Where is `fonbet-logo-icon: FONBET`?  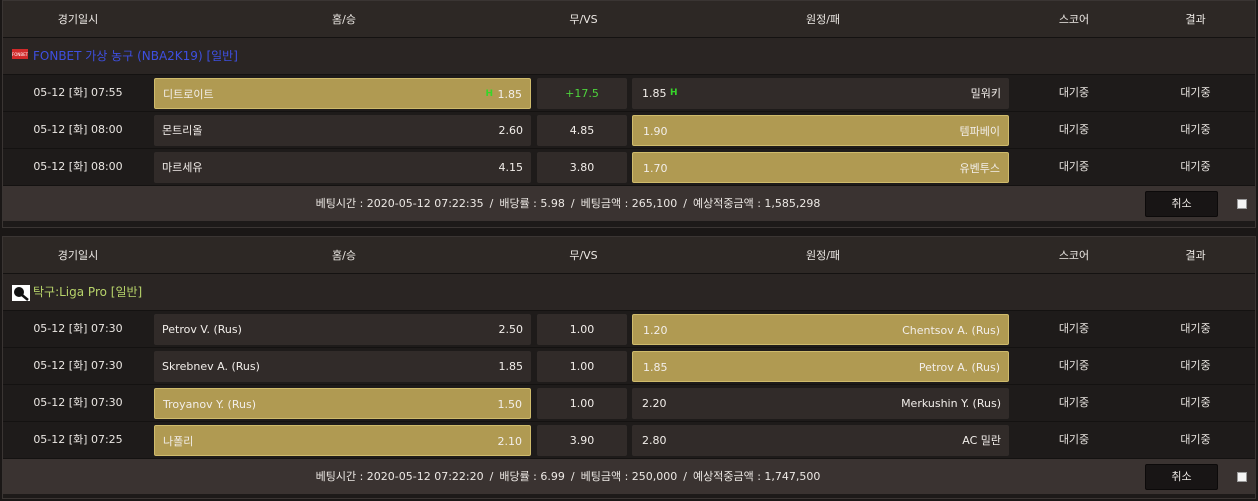
fonbet-logo-icon: FONBET is located at coordinates (20, 55).